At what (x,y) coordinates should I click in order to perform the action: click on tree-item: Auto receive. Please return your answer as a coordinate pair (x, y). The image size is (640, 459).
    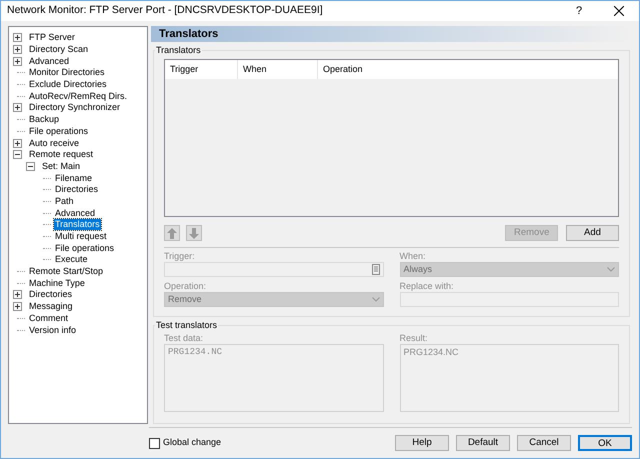
    Looking at the image, I should click on (54, 143).